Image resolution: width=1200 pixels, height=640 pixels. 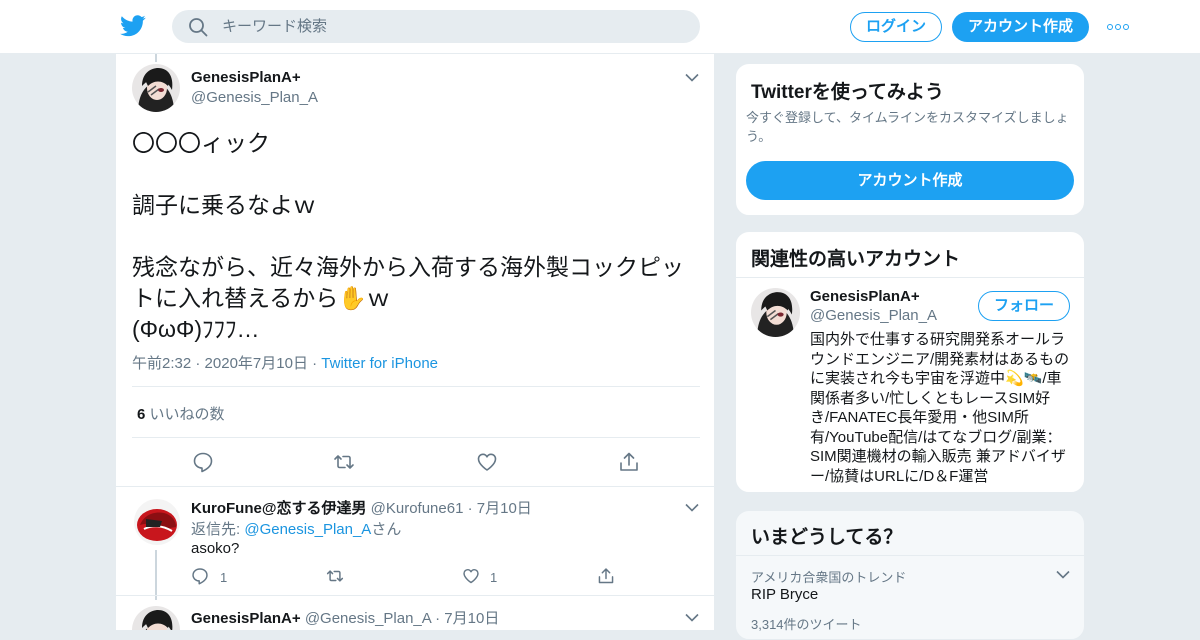 I want to click on reply-to-line: 返信先: @Genesis_Plan_Aさん, so click(x=296, y=529).